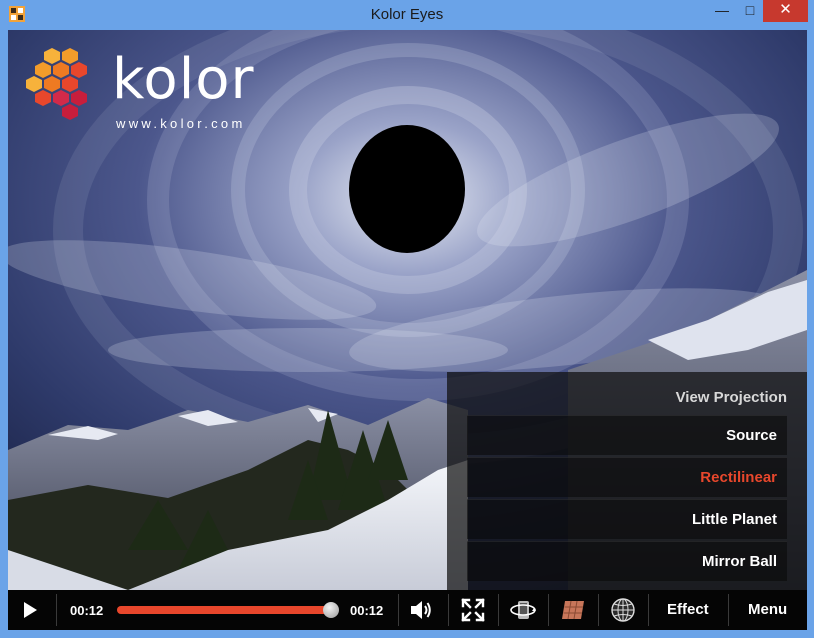 This screenshot has width=814, height=638. What do you see at coordinates (751, 435) in the screenshot?
I see `projection-item-label: Source` at bounding box center [751, 435].